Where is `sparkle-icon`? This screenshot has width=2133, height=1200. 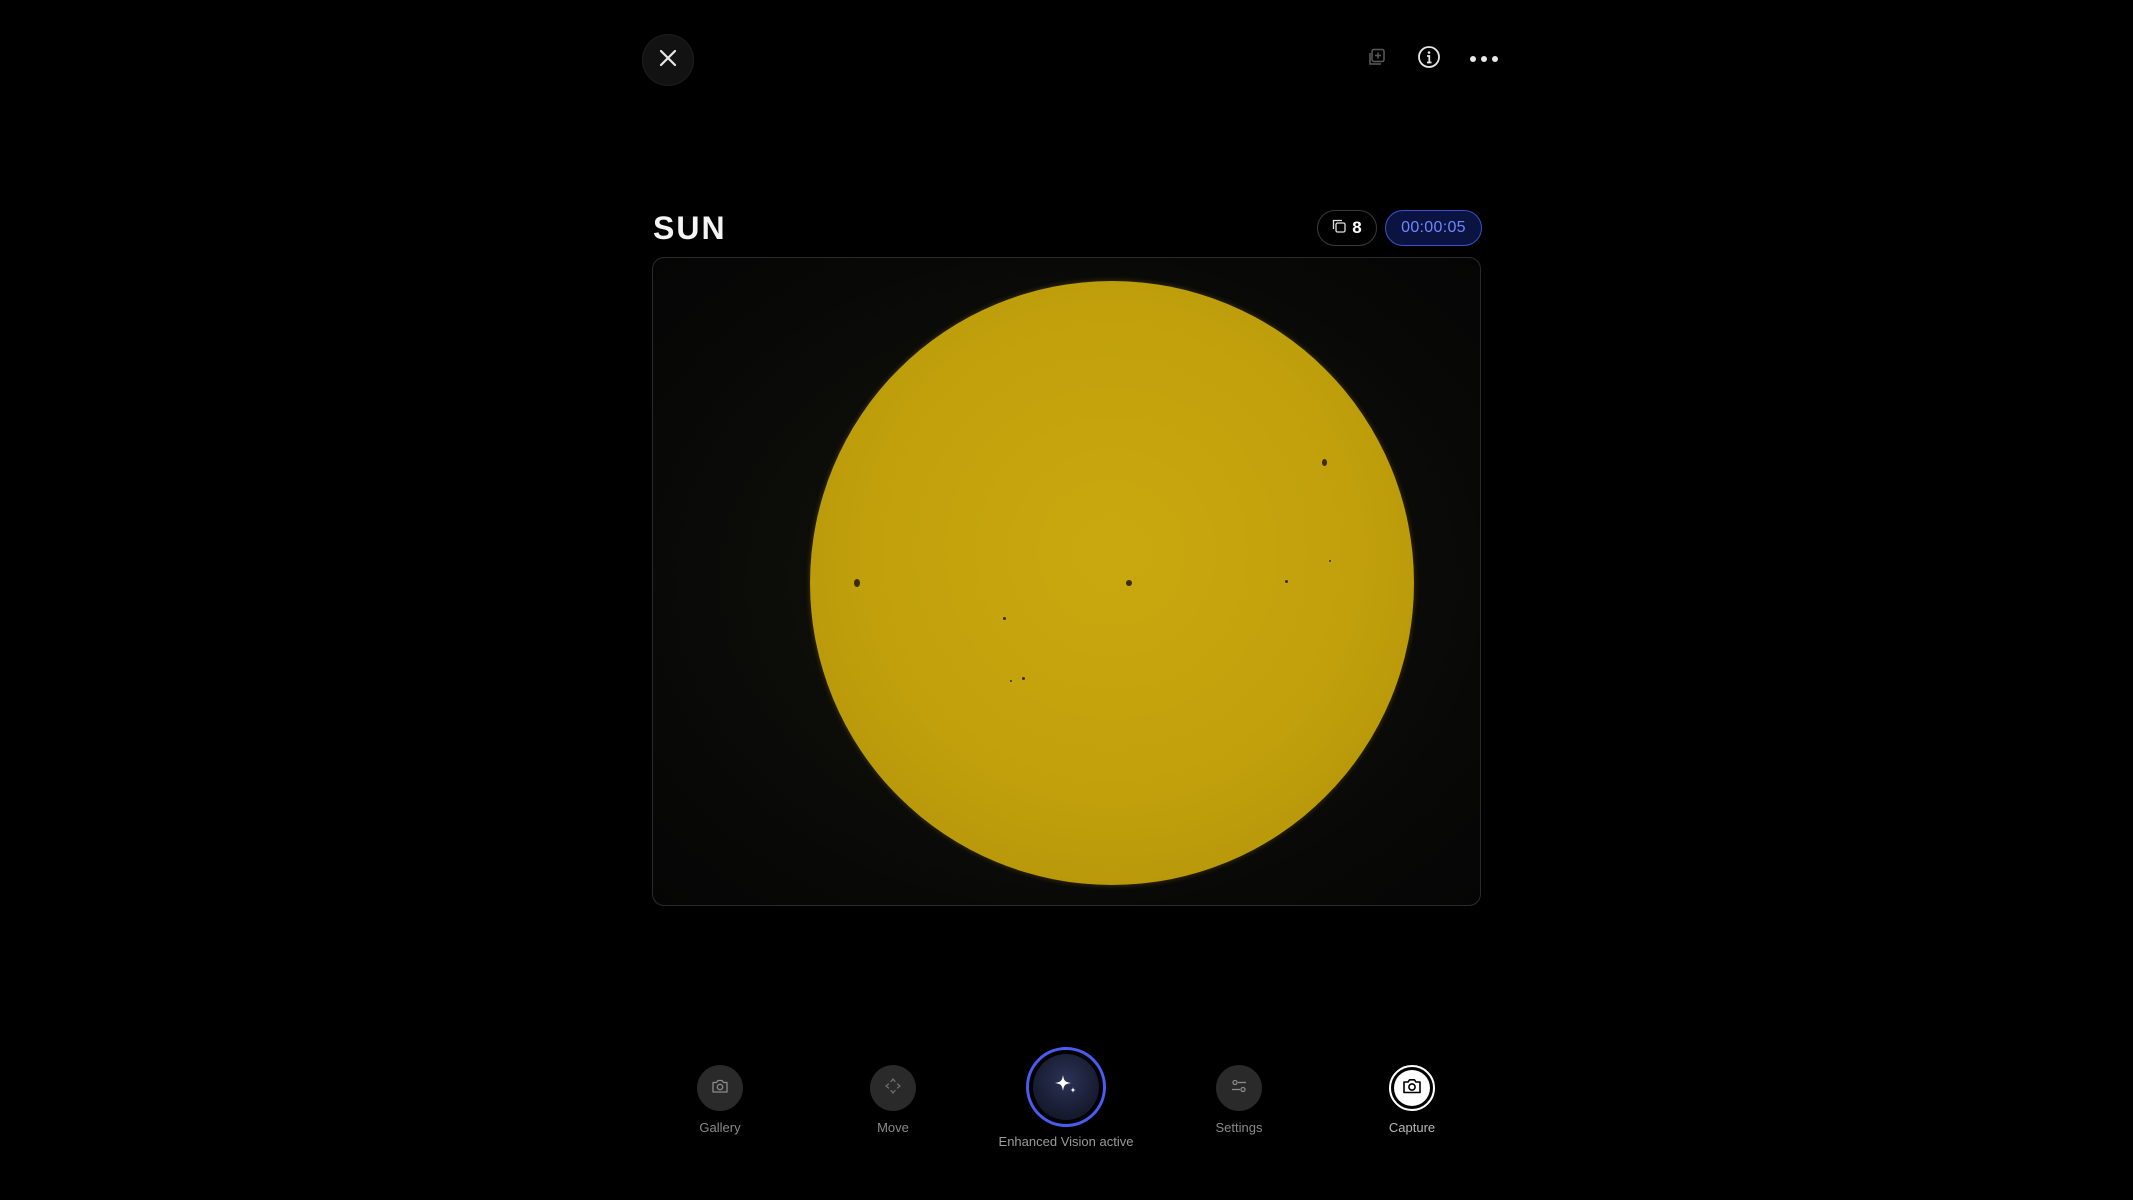 sparkle-icon is located at coordinates (1066, 1087).